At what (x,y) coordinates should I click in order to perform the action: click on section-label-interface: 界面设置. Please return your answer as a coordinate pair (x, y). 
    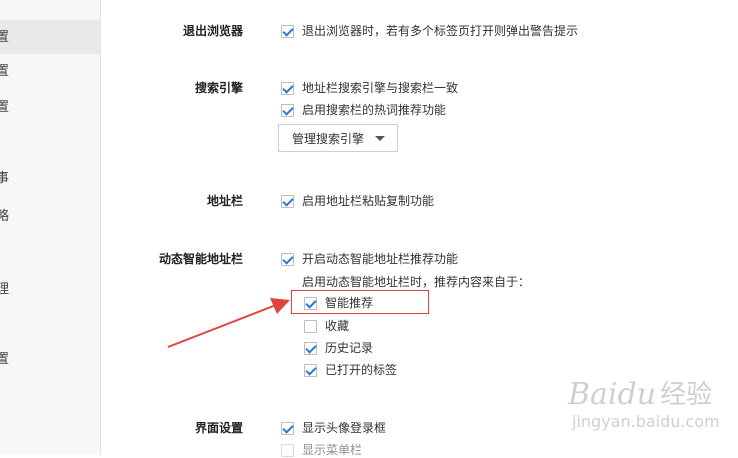
    Looking at the image, I should click on (218, 428).